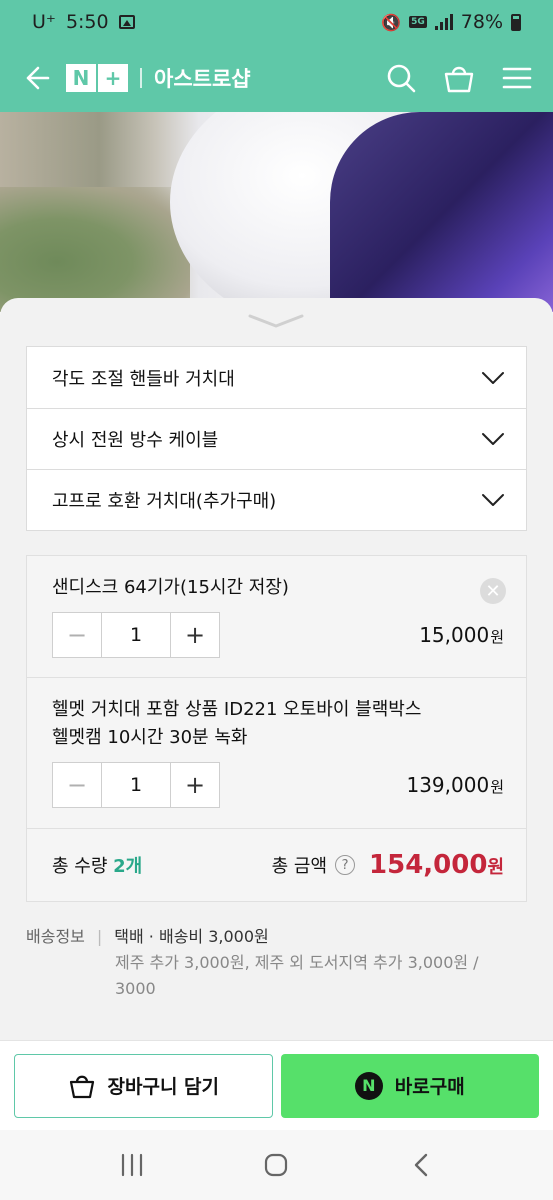  I want to click on time-label: 5:50, so click(87, 22).